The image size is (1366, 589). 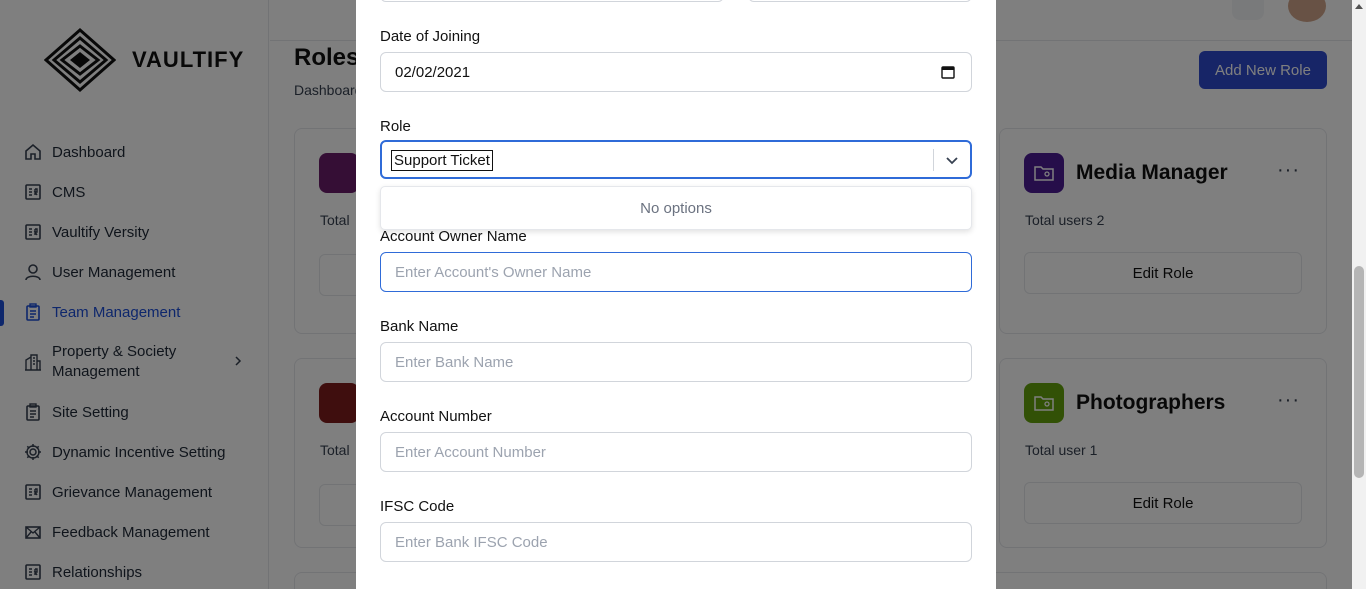 I want to click on scrollbar, so click(x=1359, y=294).